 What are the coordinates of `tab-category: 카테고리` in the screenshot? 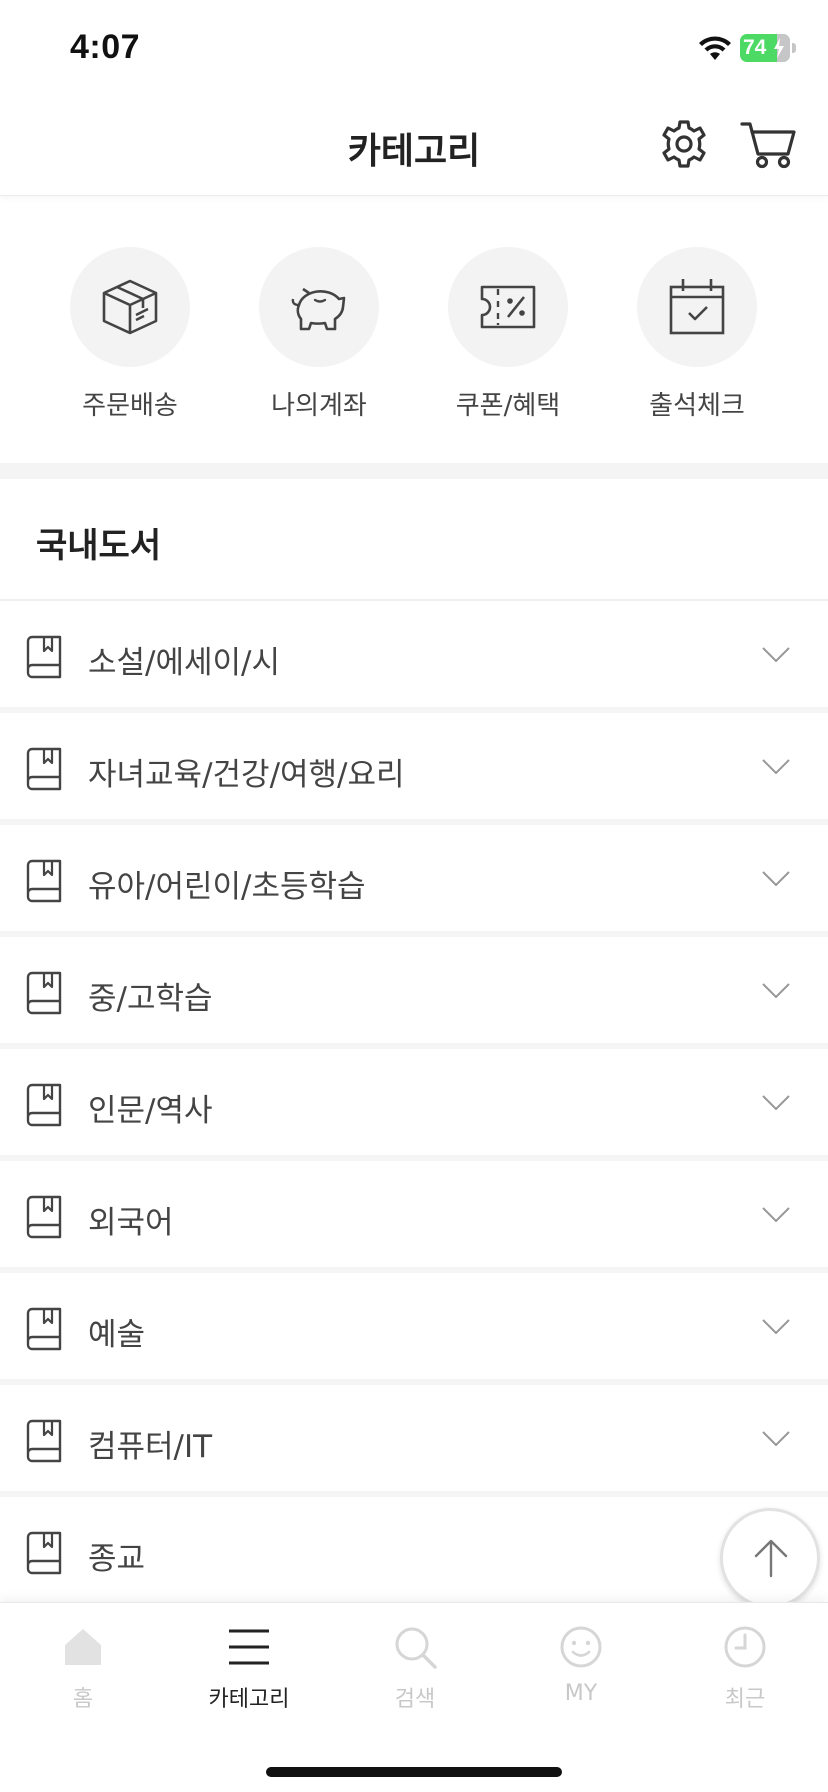 It's located at (249, 1663).